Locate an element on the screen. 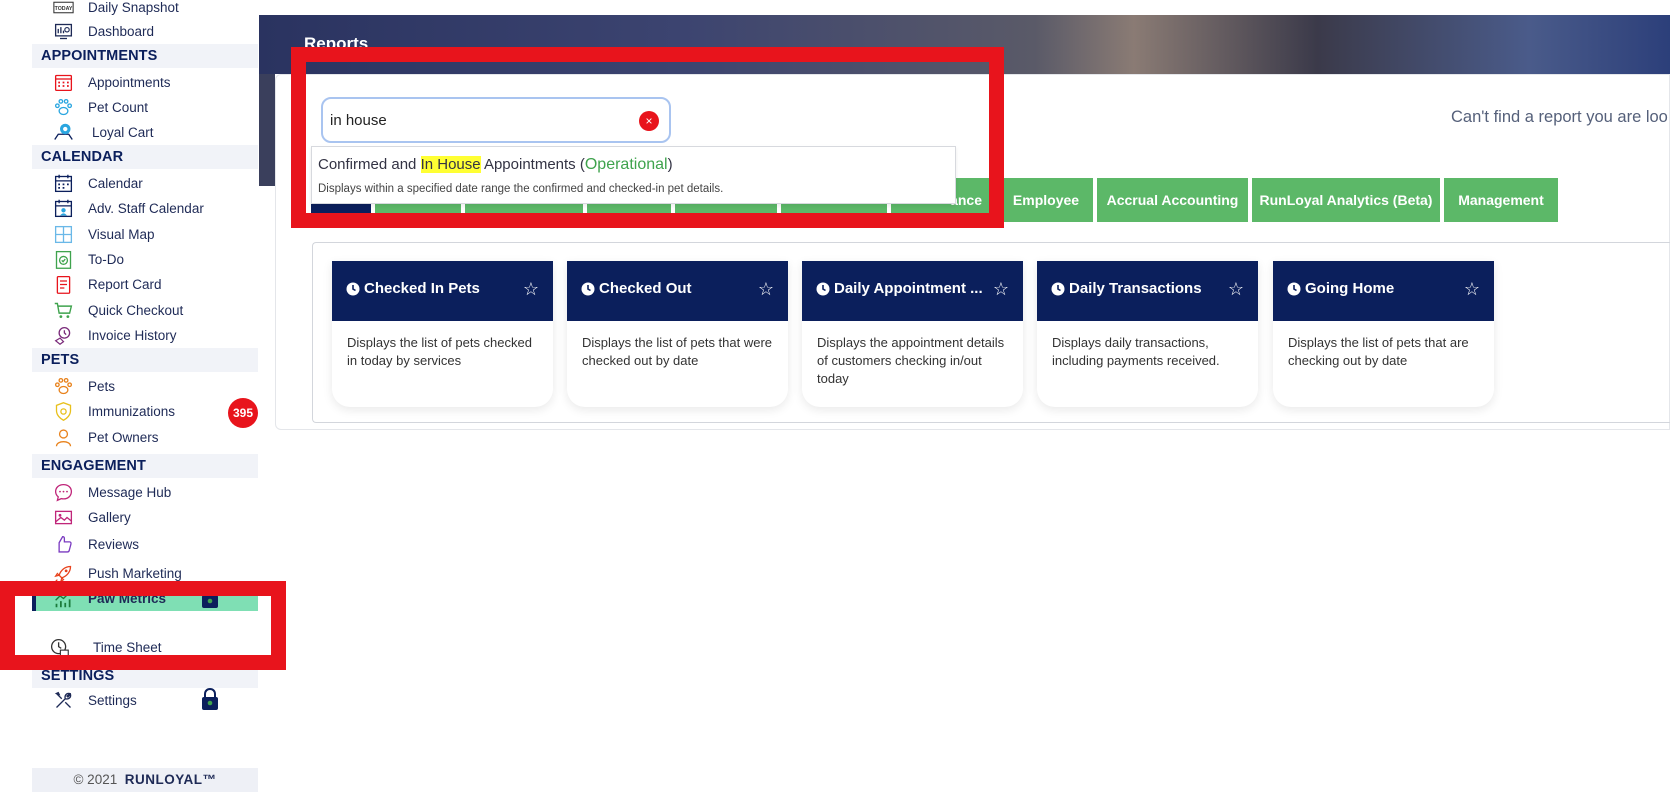  section-settings: SETTINGS is located at coordinates (145, 676).